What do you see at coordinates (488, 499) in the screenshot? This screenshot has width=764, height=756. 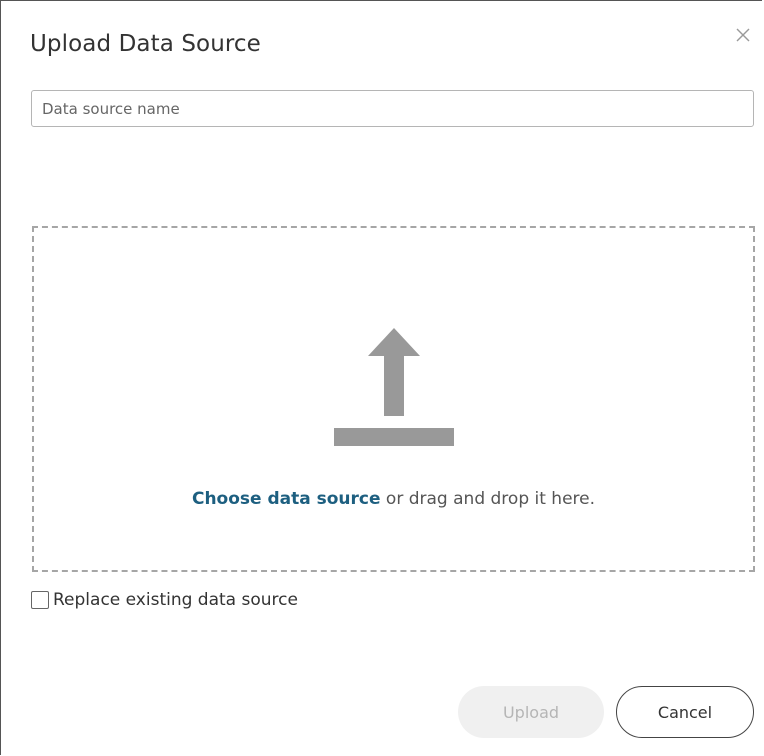 I see `drag-drop-text: or drag and drop it here.` at bounding box center [488, 499].